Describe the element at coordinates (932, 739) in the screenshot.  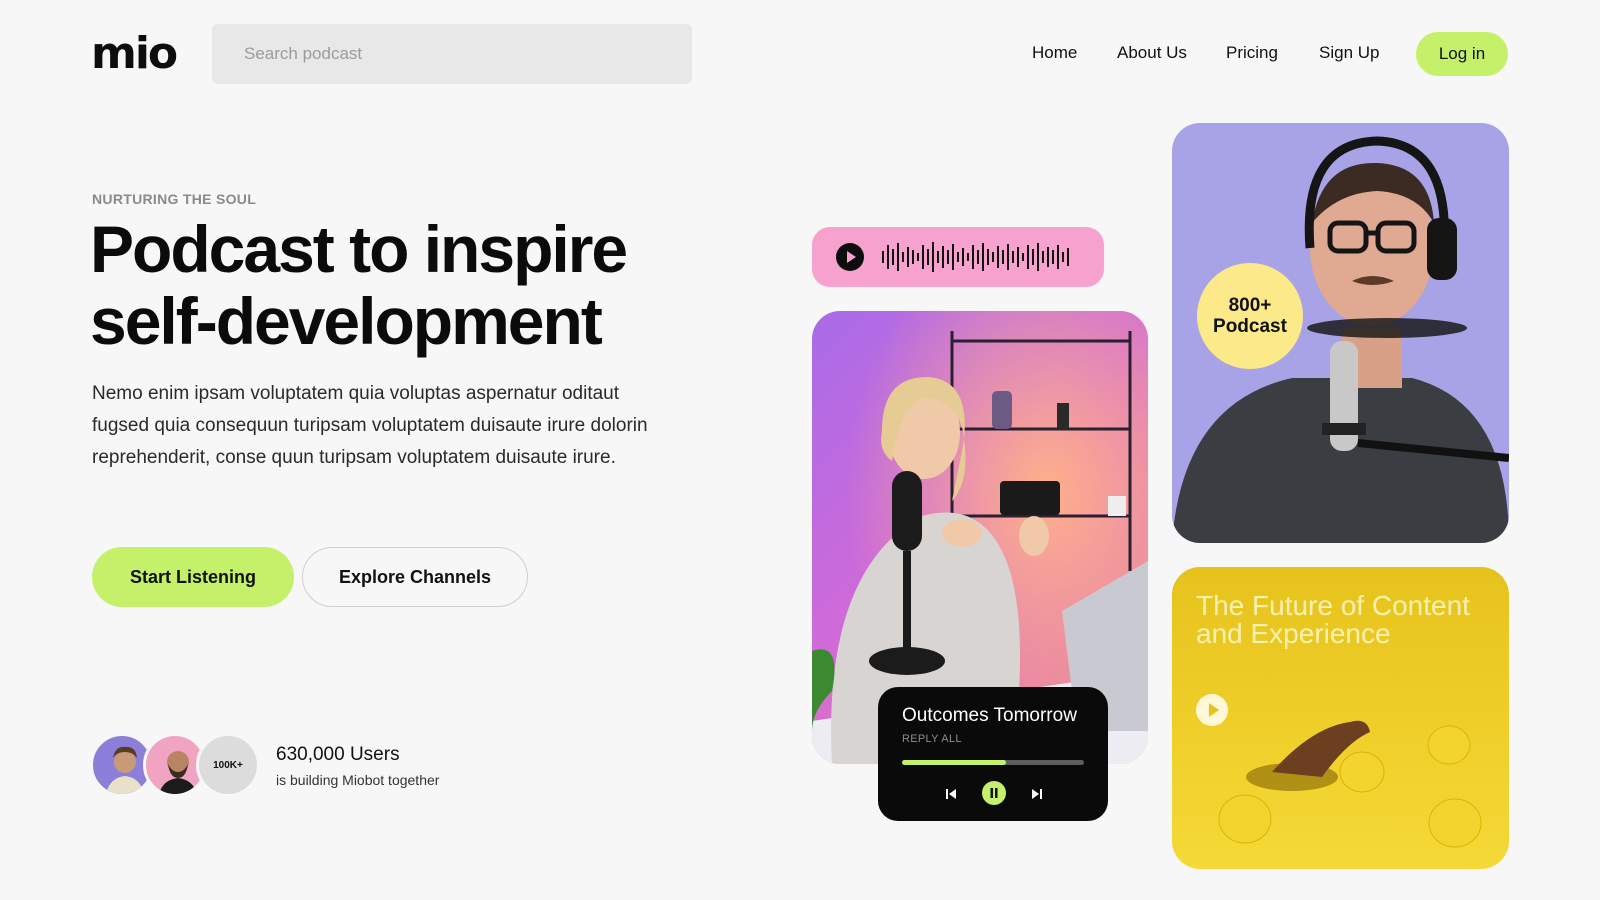
I see `episode-show: REPLY ALL` at that location.